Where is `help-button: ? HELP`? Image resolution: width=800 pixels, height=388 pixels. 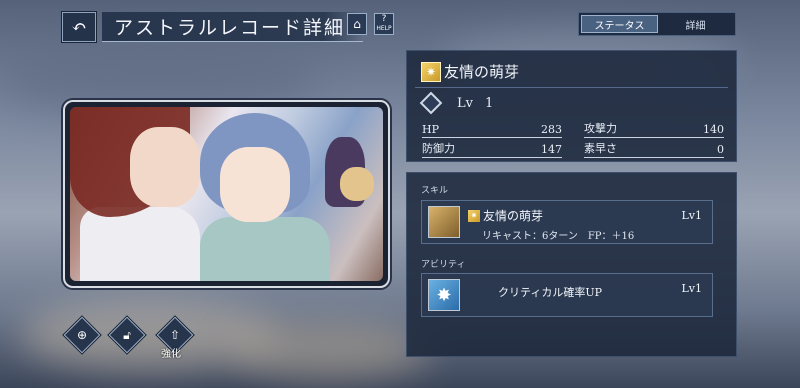
help-button: ? HELP is located at coordinates (384, 24).